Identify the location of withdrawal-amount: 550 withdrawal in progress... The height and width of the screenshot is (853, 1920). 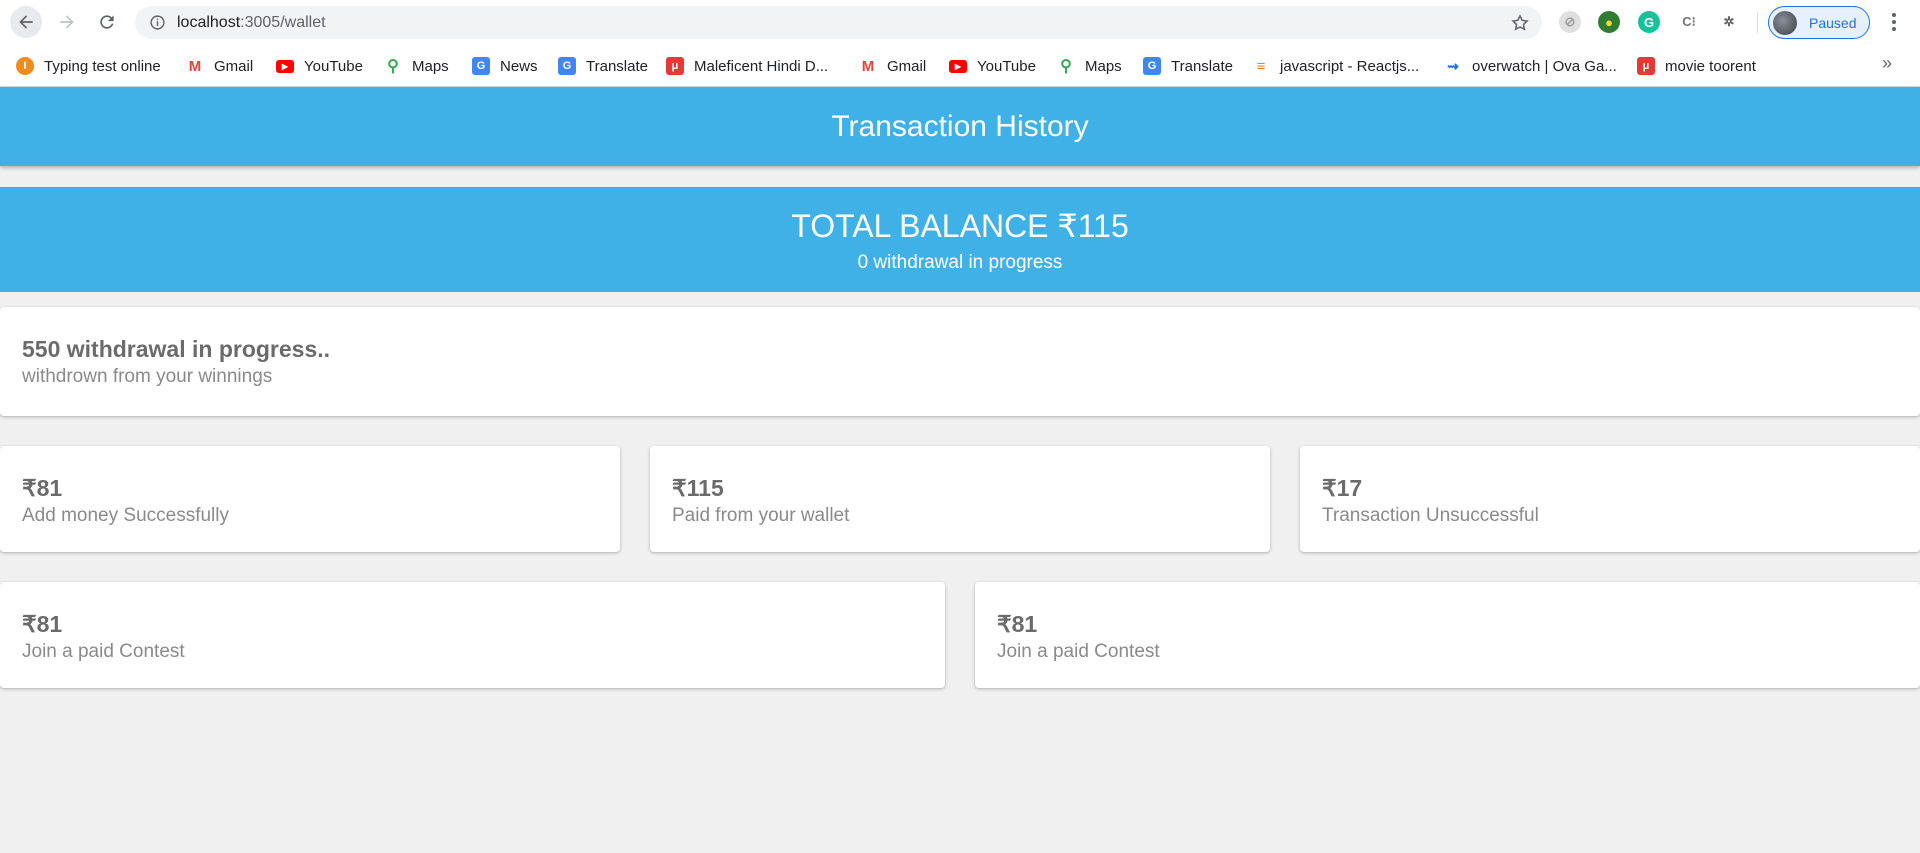
(176, 349).